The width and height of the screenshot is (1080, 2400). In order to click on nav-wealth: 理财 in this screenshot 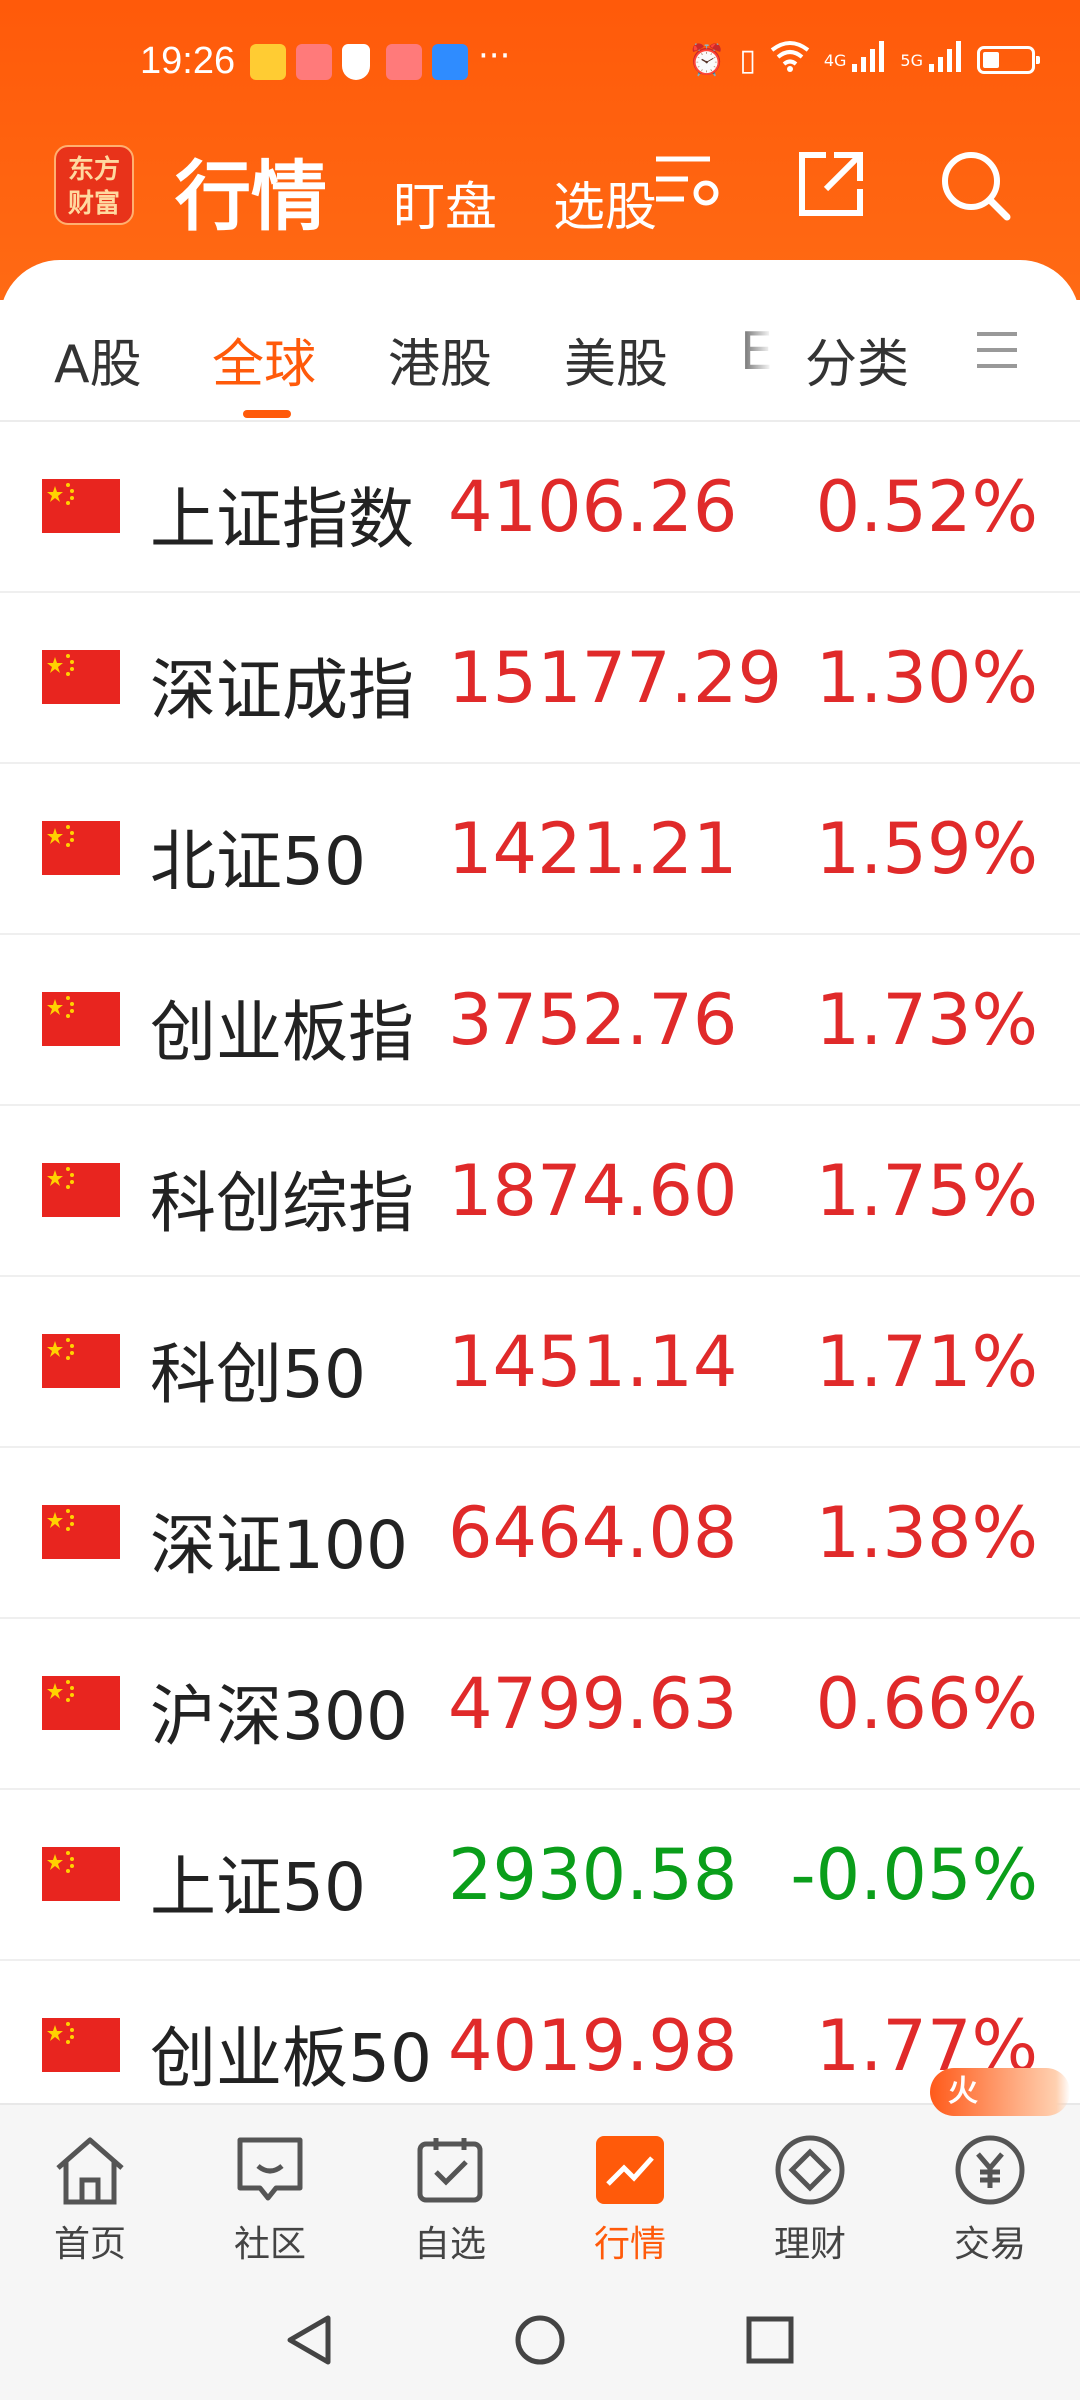, I will do `click(810, 2193)`.